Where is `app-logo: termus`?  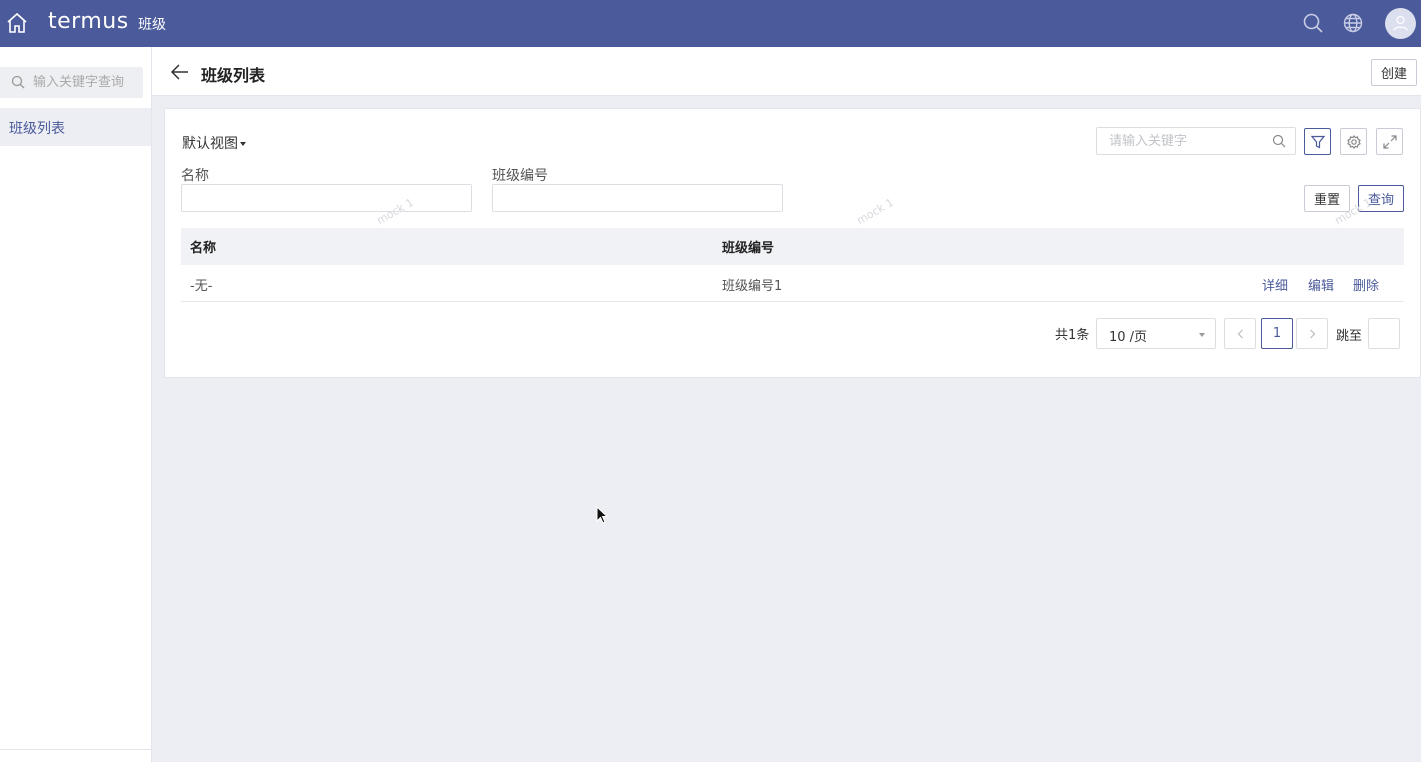
app-logo: termus is located at coordinates (88, 21).